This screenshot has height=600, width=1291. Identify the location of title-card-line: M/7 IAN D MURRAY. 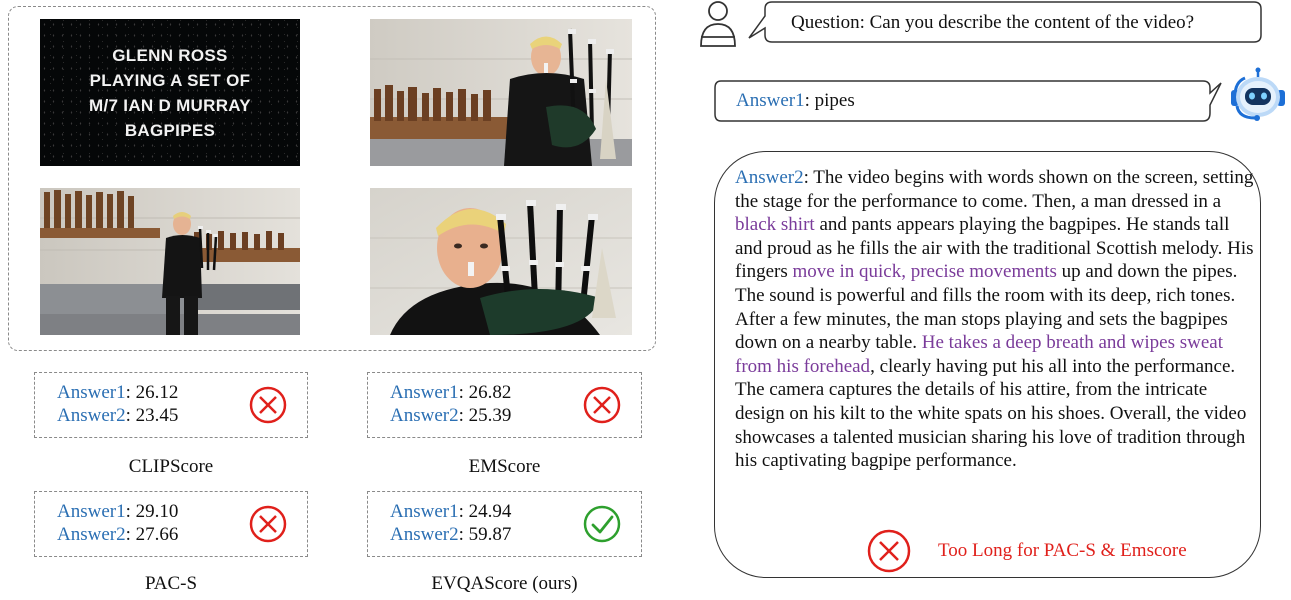
(170, 105).